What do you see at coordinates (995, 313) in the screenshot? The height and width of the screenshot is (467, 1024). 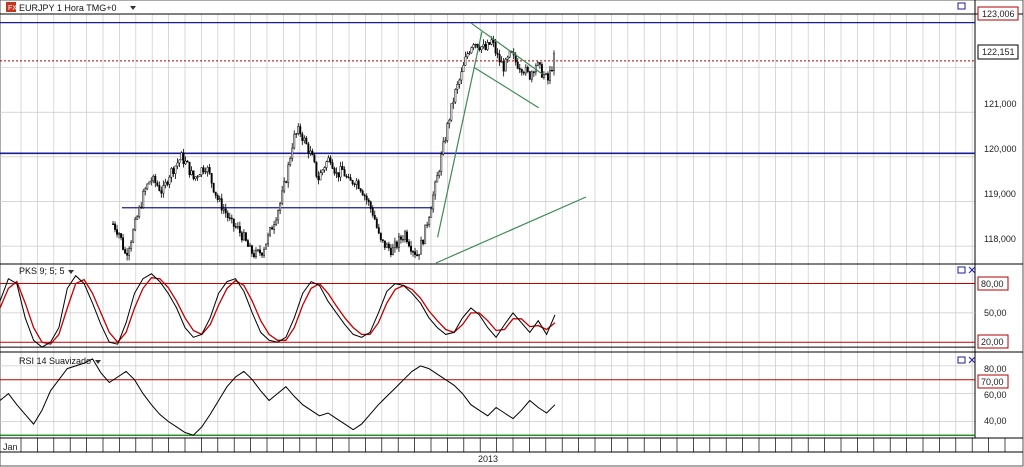 I see `stoch-tick-50: 50,00` at bounding box center [995, 313].